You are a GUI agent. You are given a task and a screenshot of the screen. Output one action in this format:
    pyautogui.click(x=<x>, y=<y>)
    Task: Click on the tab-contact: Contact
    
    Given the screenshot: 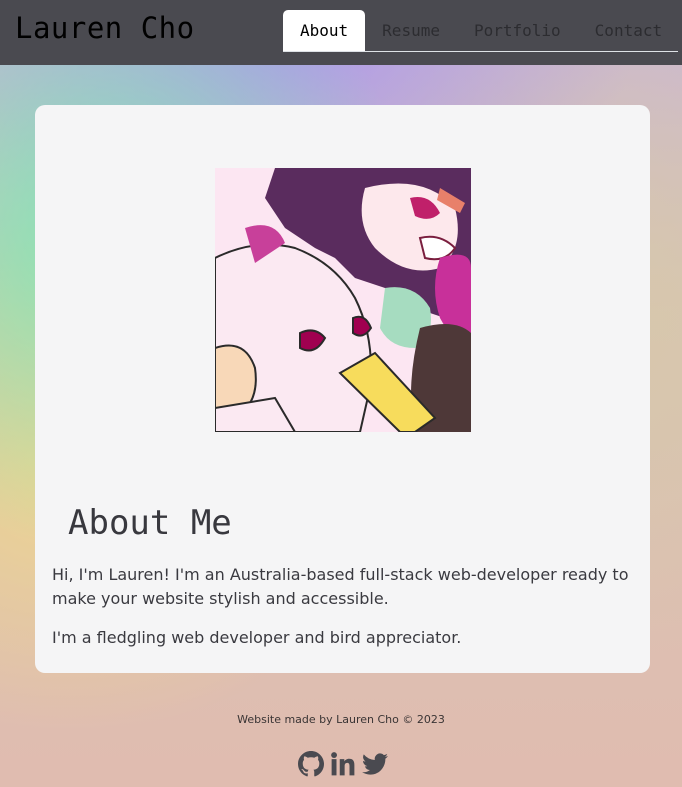 What is the action you would take?
    pyautogui.click(x=628, y=30)
    